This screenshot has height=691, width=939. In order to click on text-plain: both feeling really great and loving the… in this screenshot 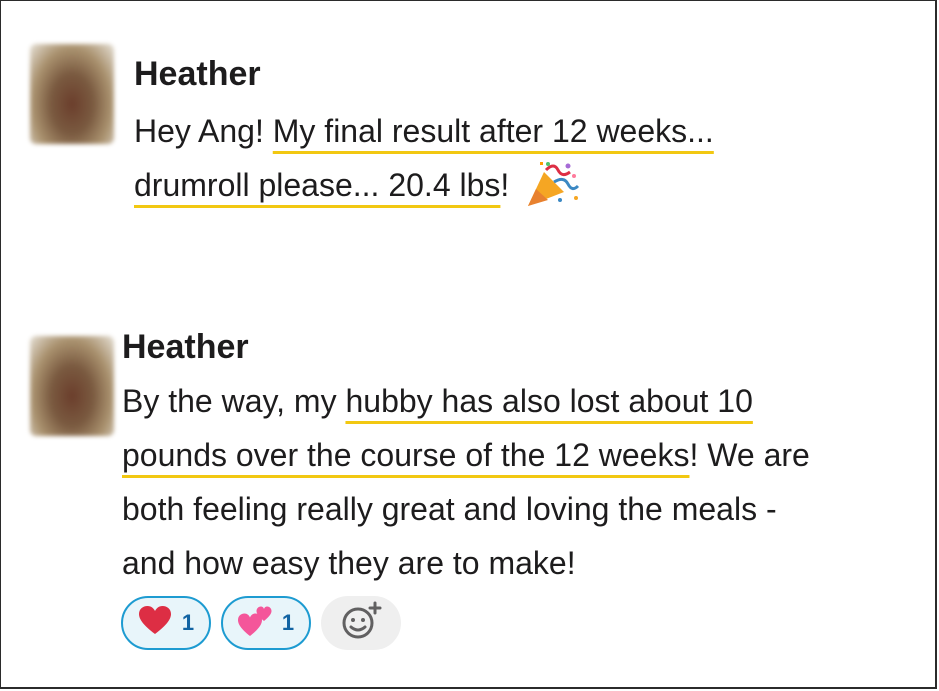, I will do `click(449, 509)`.